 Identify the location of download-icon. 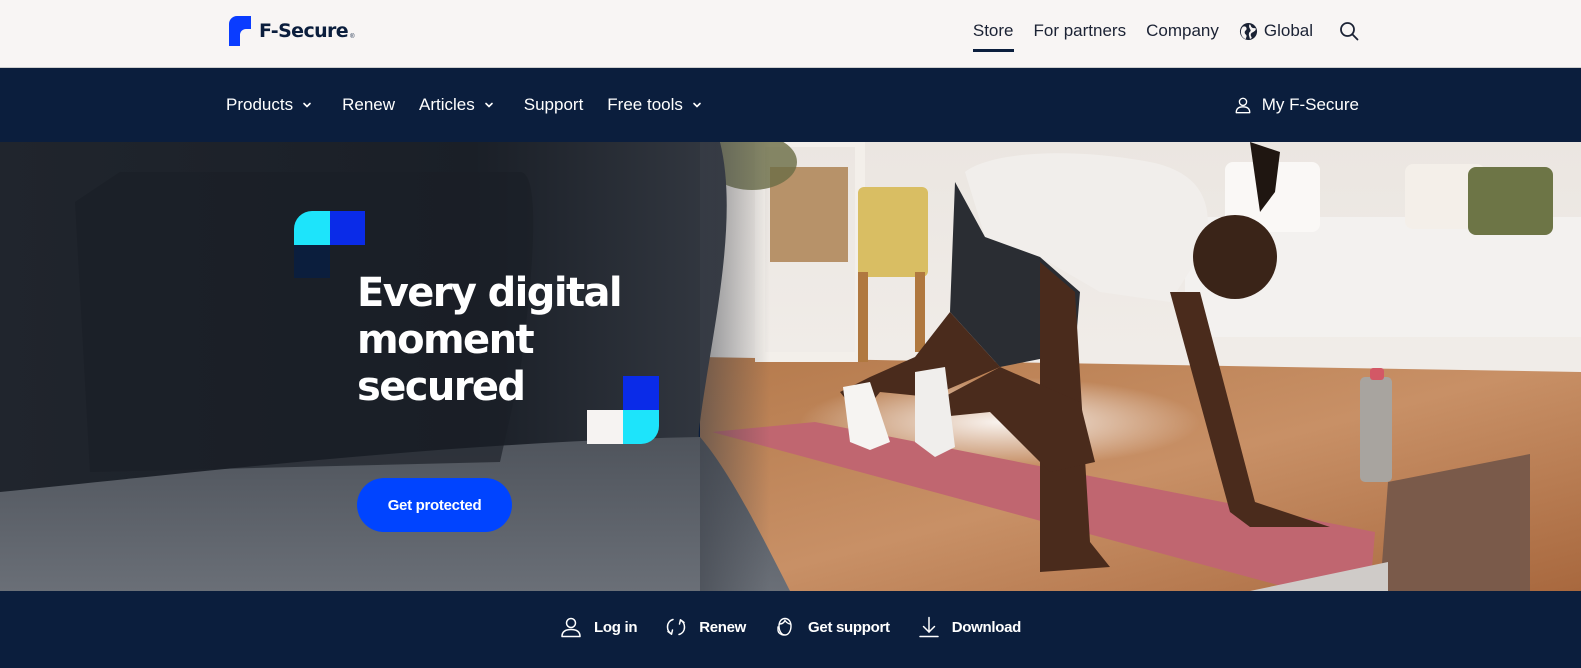
(929, 627).